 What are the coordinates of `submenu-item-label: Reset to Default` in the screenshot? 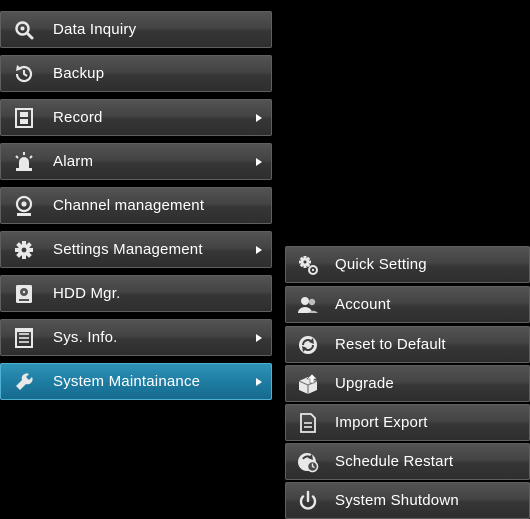 It's located at (390, 344).